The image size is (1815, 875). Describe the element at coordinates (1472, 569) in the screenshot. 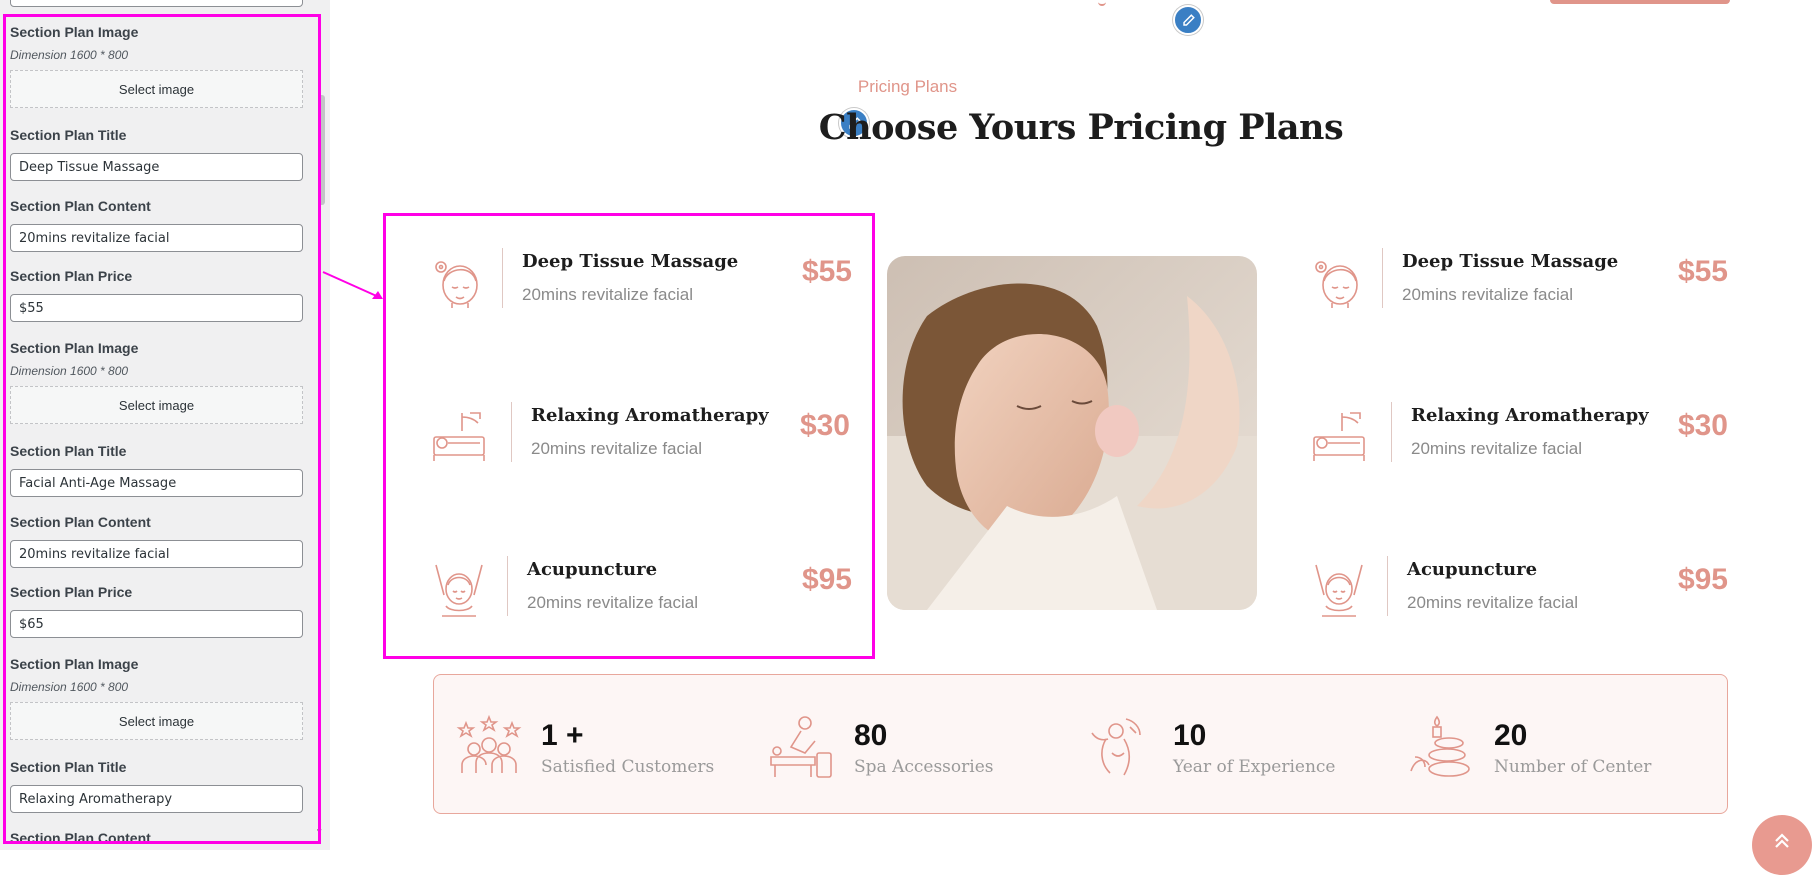

I see `plan-name: Acupuncture` at that location.